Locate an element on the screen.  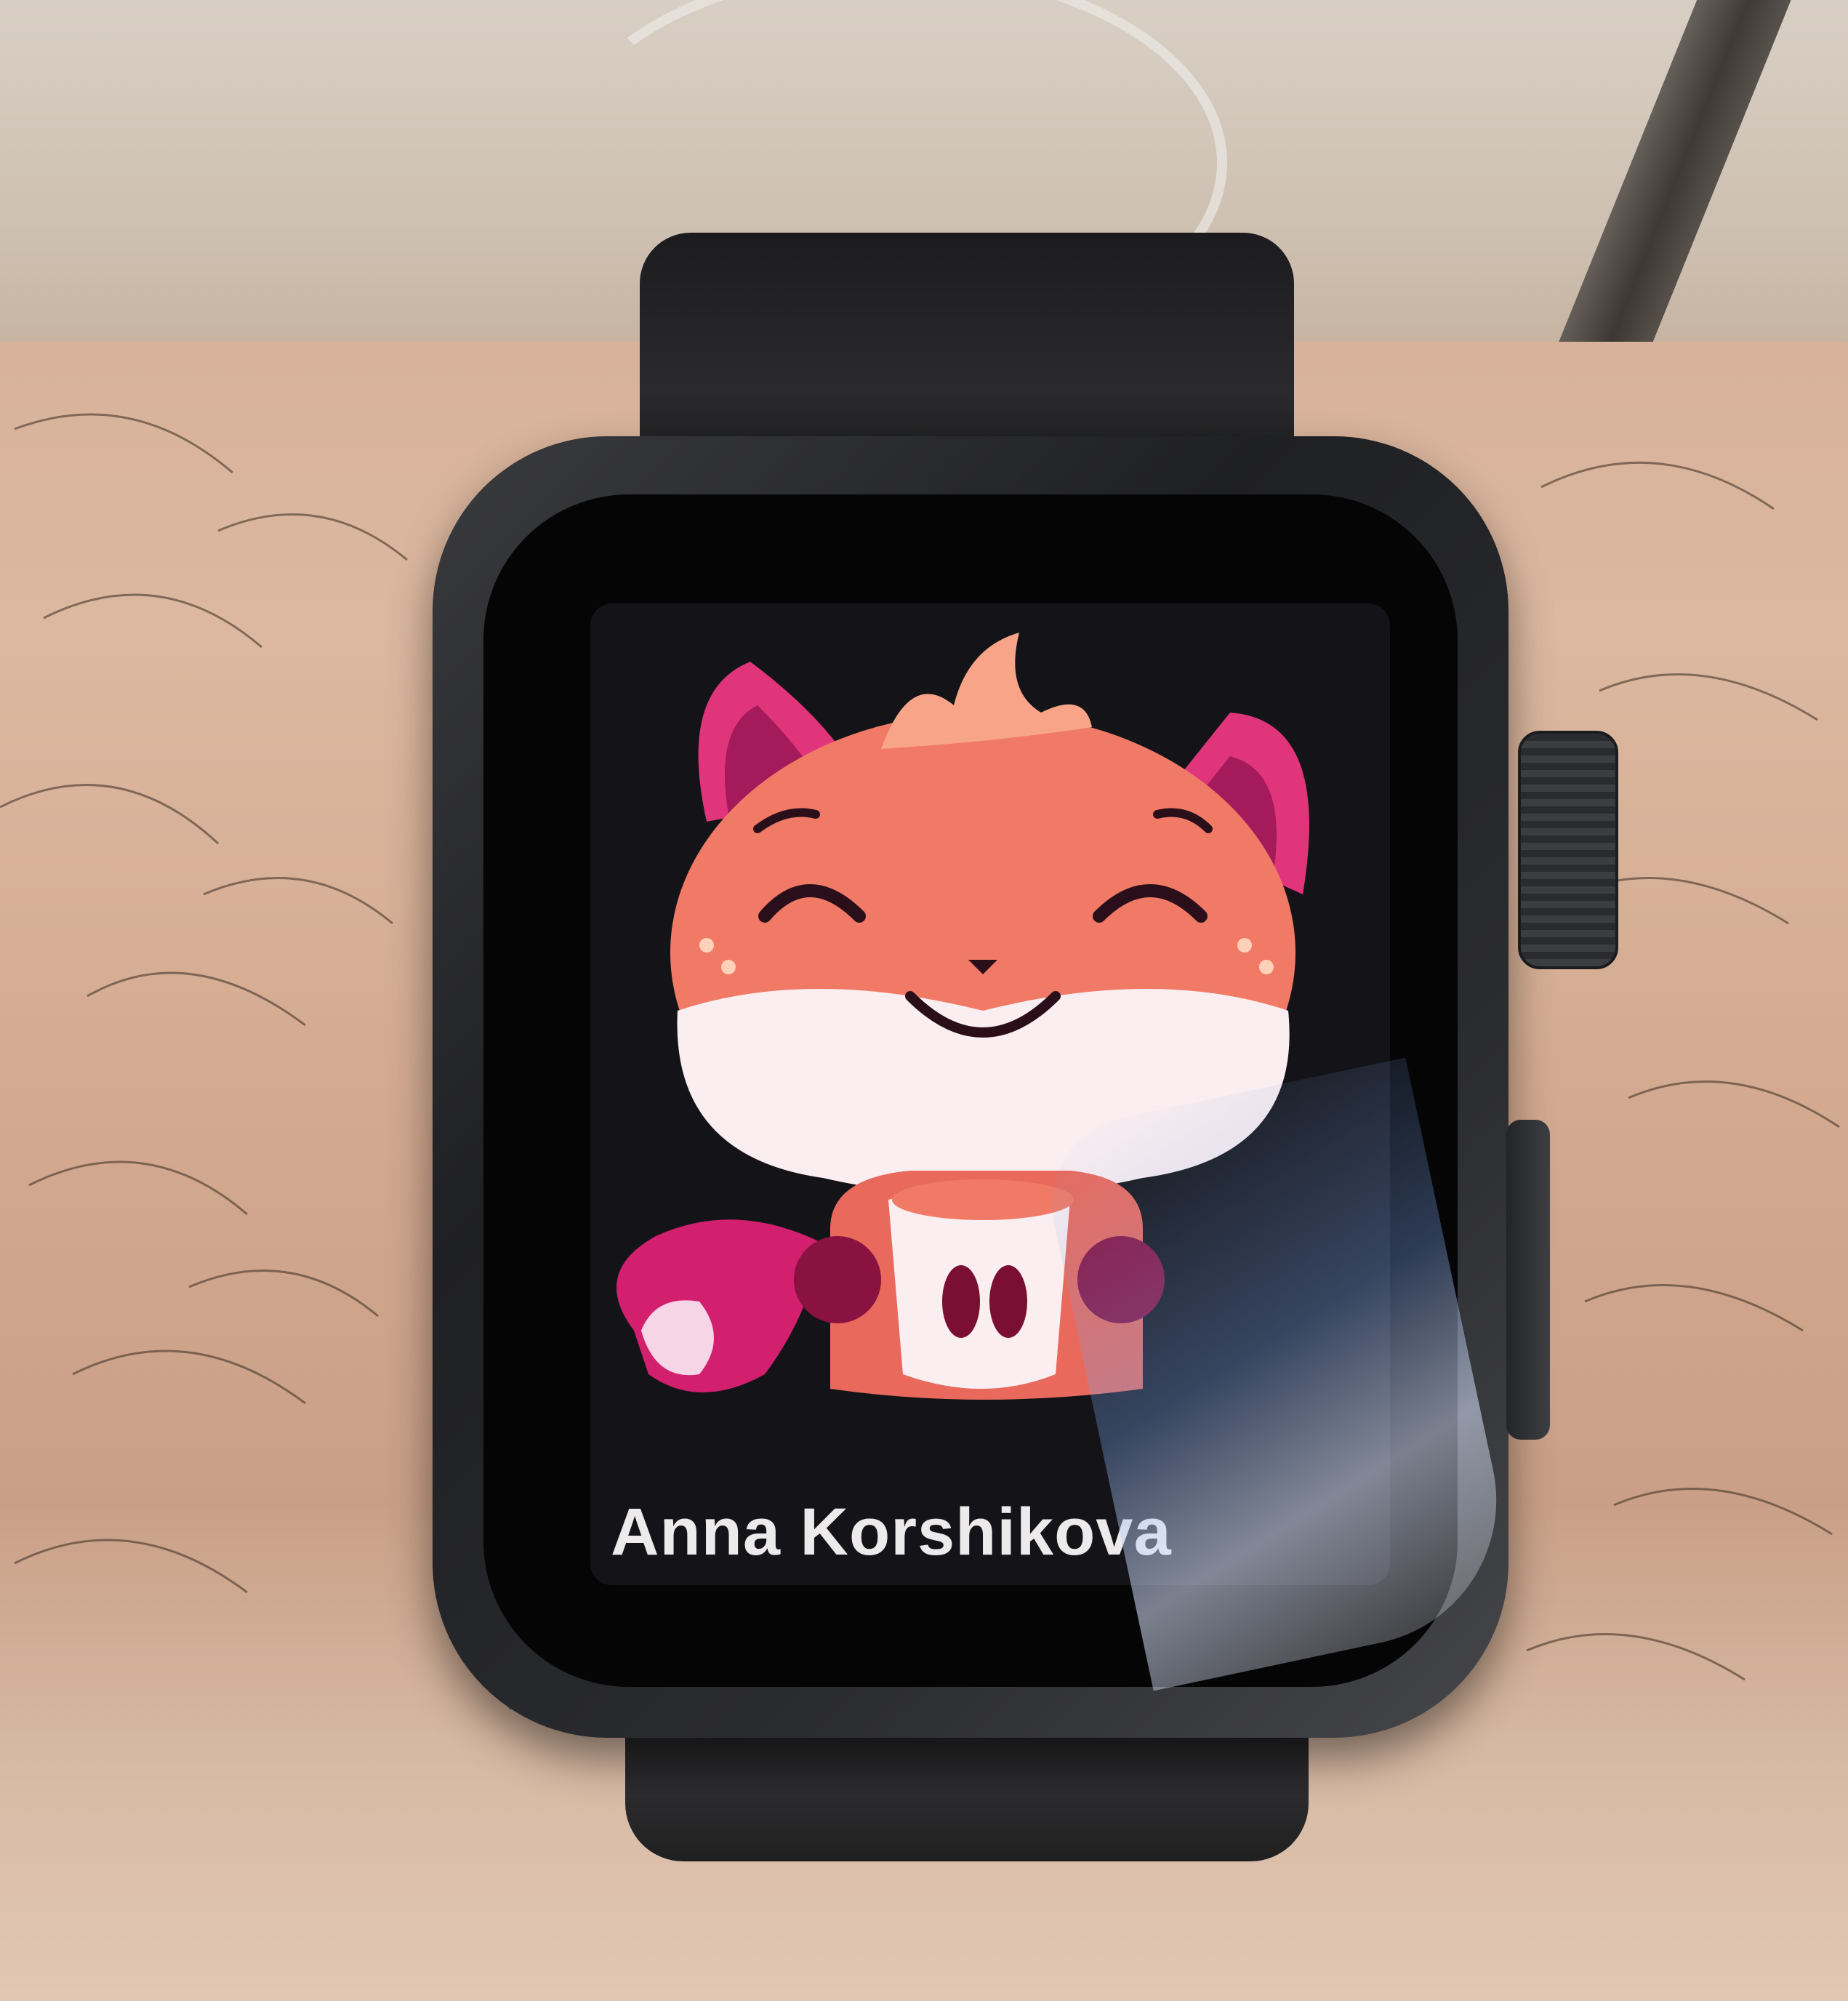
side-button is located at coordinates (1528, 1280).